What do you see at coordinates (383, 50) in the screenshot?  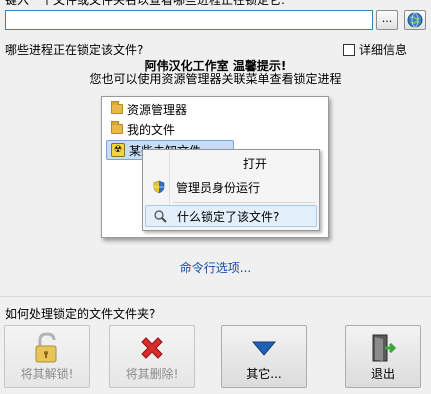 I see `details-label: 详细信息` at bounding box center [383, 50].